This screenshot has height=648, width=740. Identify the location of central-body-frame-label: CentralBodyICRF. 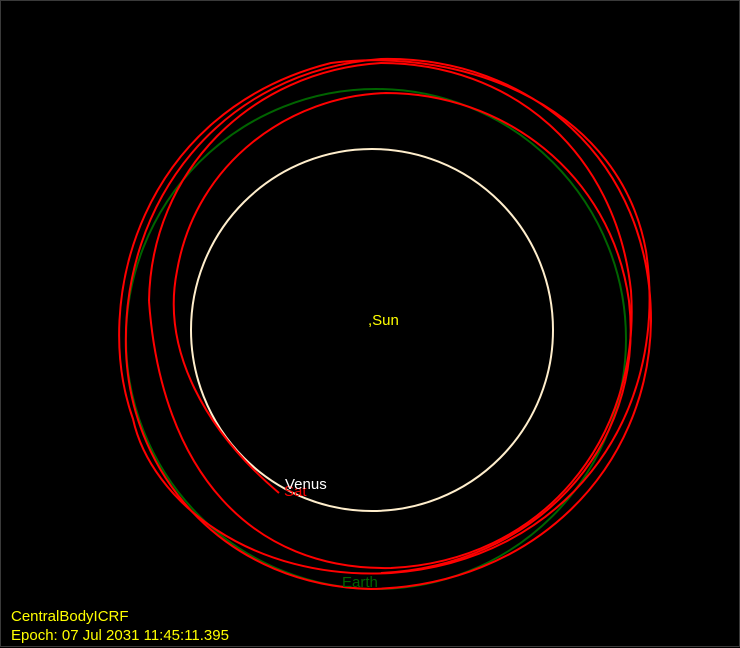
(70, 616).